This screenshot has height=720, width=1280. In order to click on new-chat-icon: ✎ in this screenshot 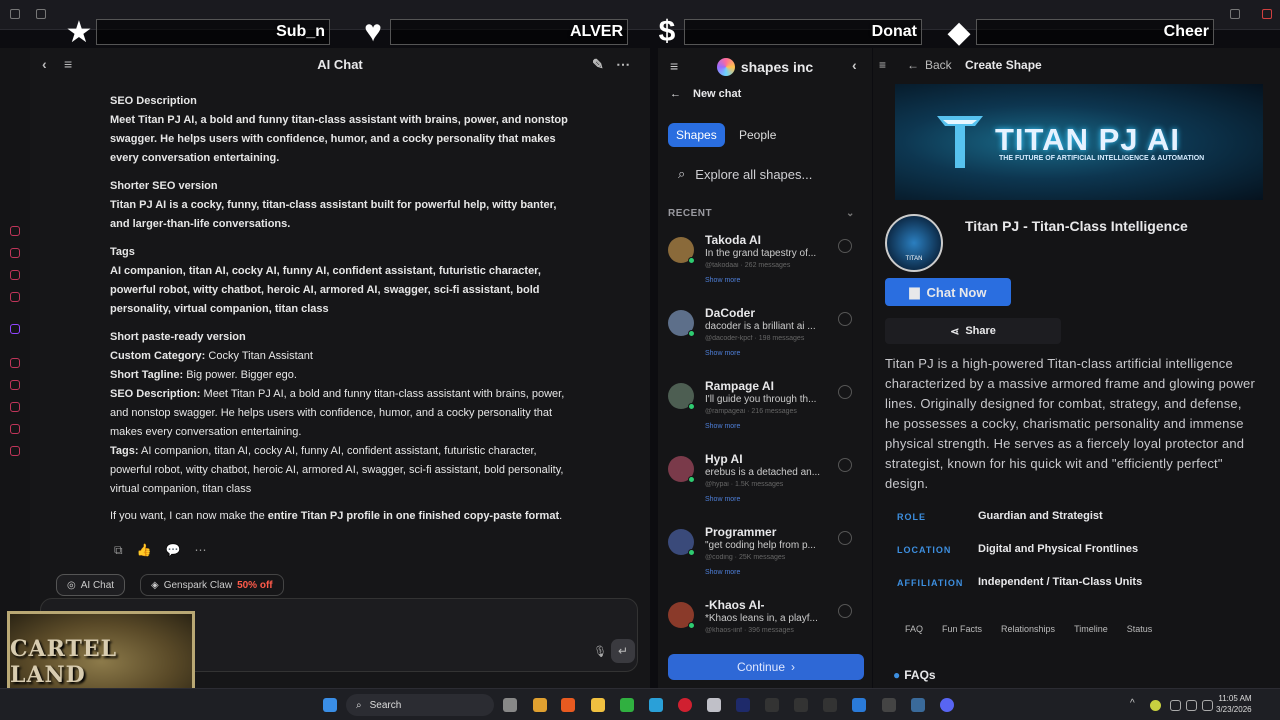, I will do `click(598, 64)`.